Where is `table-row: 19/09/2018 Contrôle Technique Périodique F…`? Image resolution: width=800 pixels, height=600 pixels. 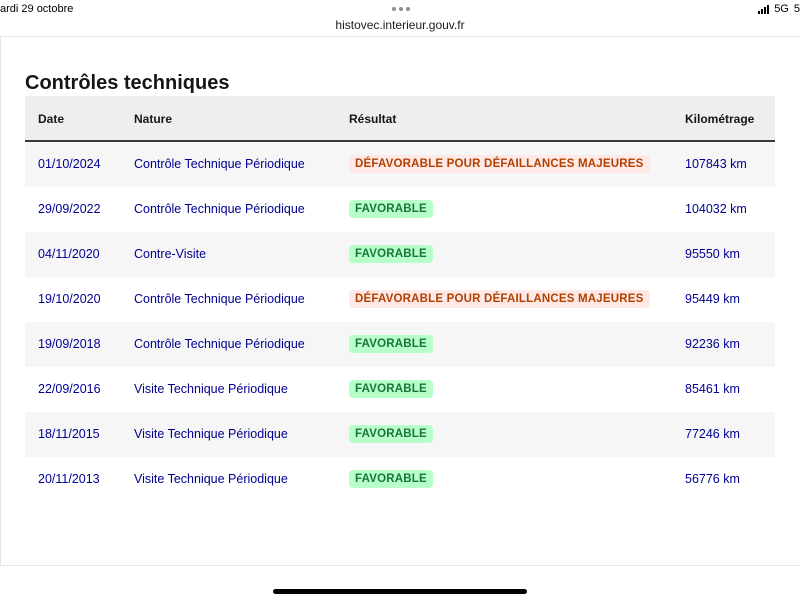
table-row: 19/09/2018 Contrôle Technique Périodique F… is located at coordinates (400, 344).